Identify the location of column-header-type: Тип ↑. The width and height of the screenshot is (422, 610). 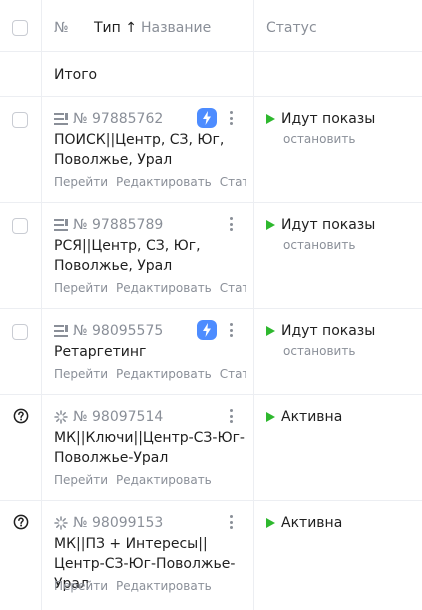
(115, 28).